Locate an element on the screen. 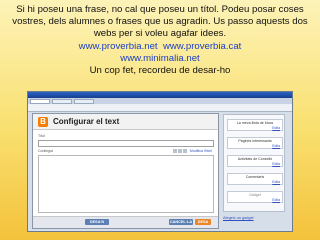 Image resolution: width=320 pixels, height=240 pixels. layout-gadget-box: La meva llista de blocs Edita is located at coordinates (255, 125).